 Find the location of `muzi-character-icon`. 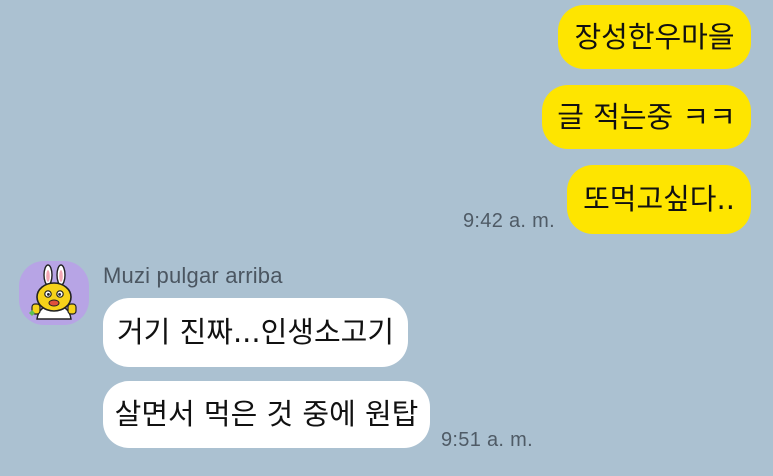

muzi-character-icon is located at coordinates (53, 292).